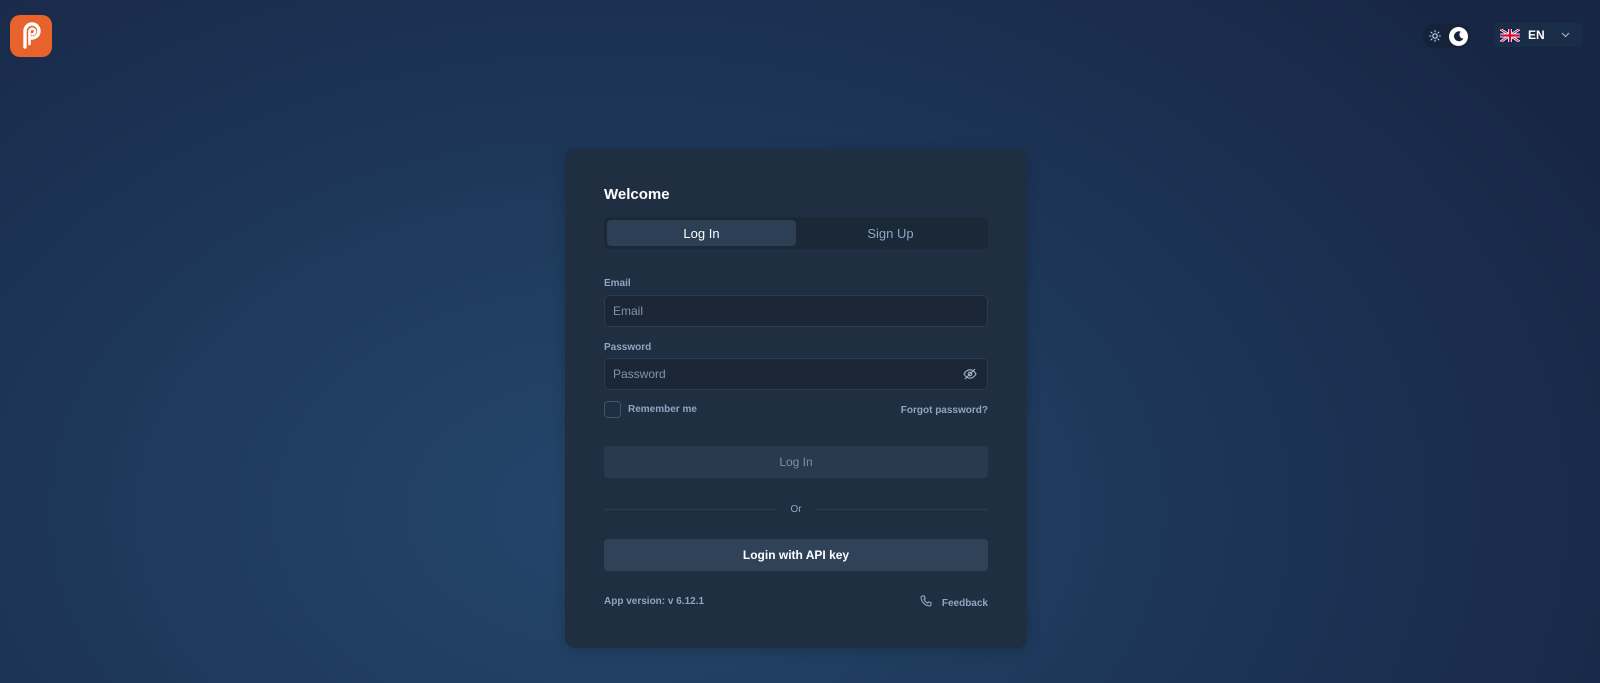 The image size is (1600, 683). I want to click on sun-icon, so click(1435, 36).